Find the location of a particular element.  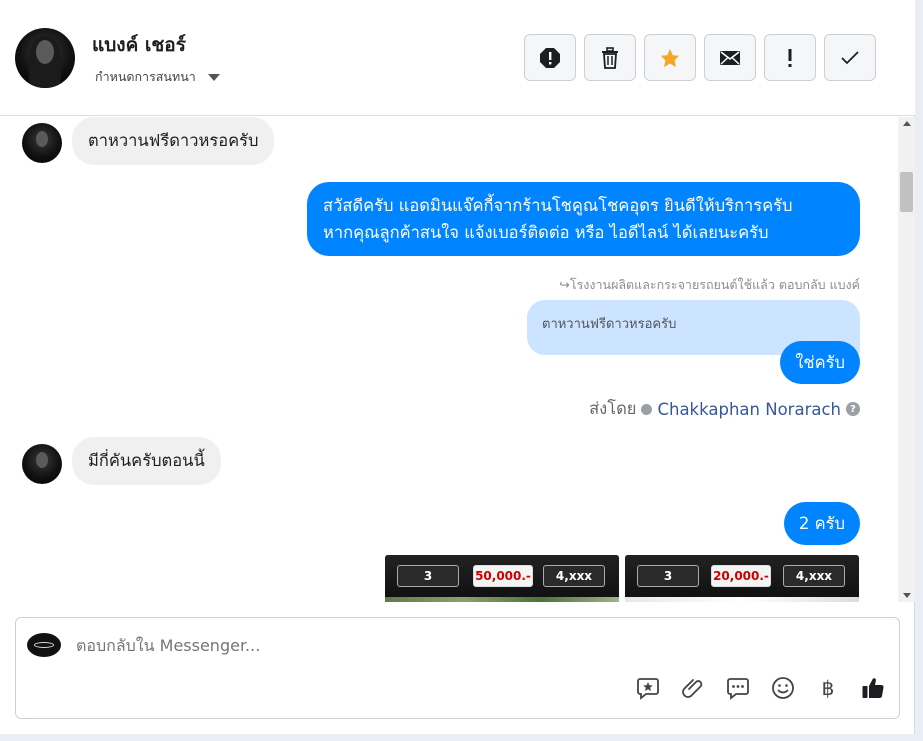

follow-up-icon is located at coordinates (790, 57).